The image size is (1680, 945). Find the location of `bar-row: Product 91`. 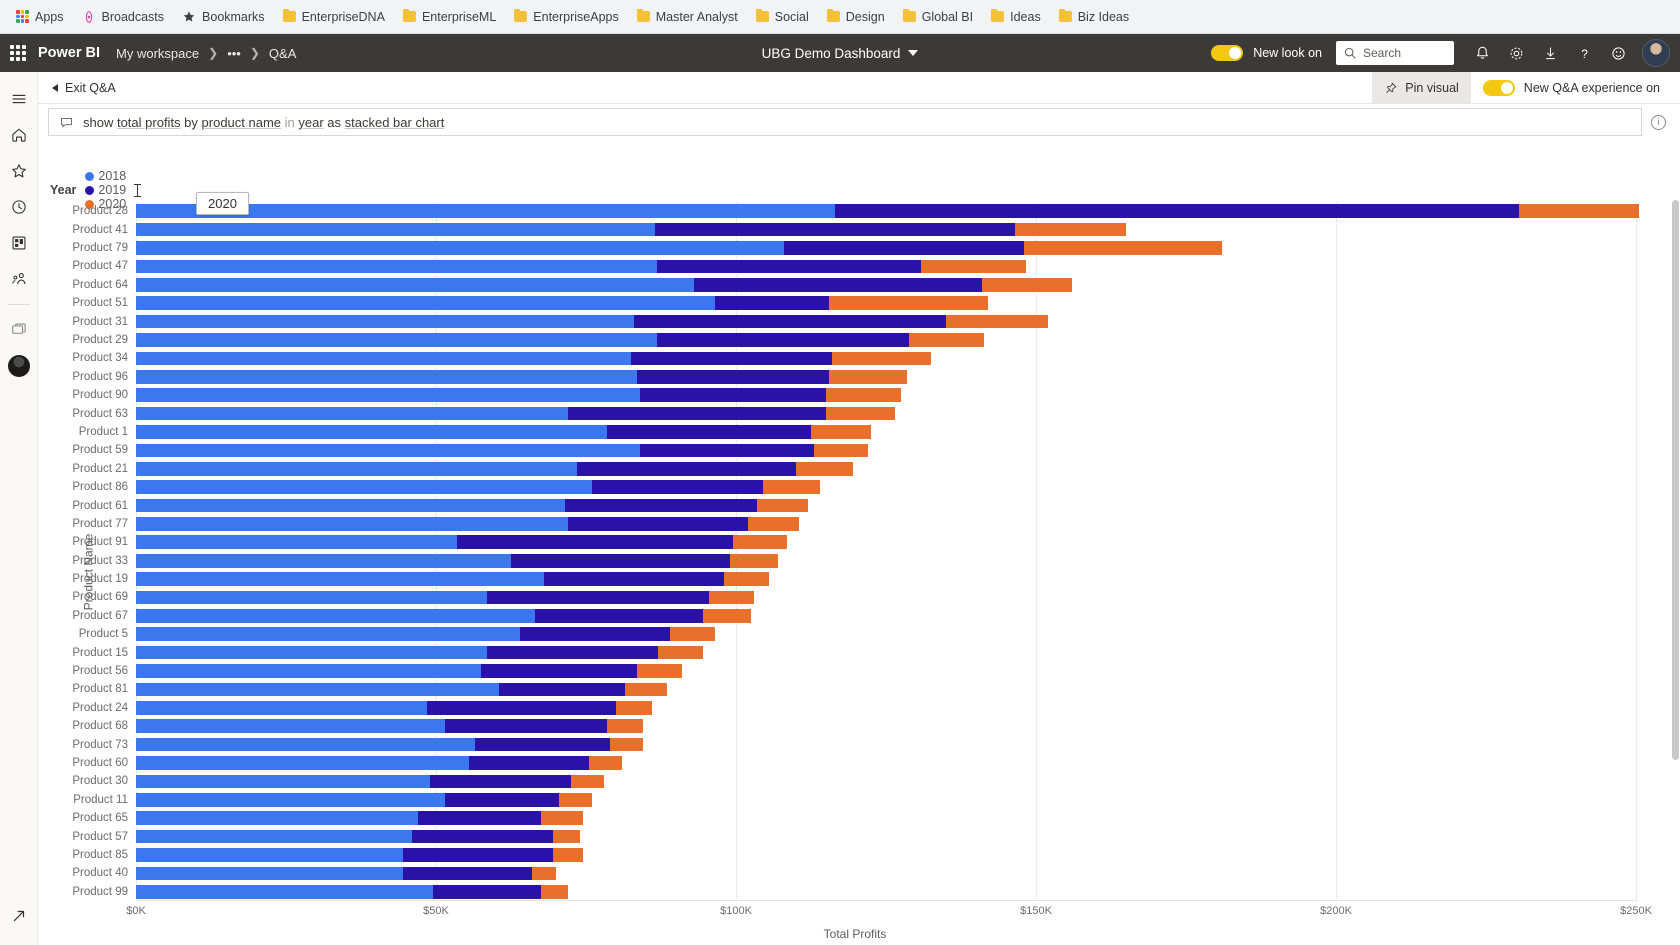

bar-row: Product 91 is located at coordinates (854, 542).